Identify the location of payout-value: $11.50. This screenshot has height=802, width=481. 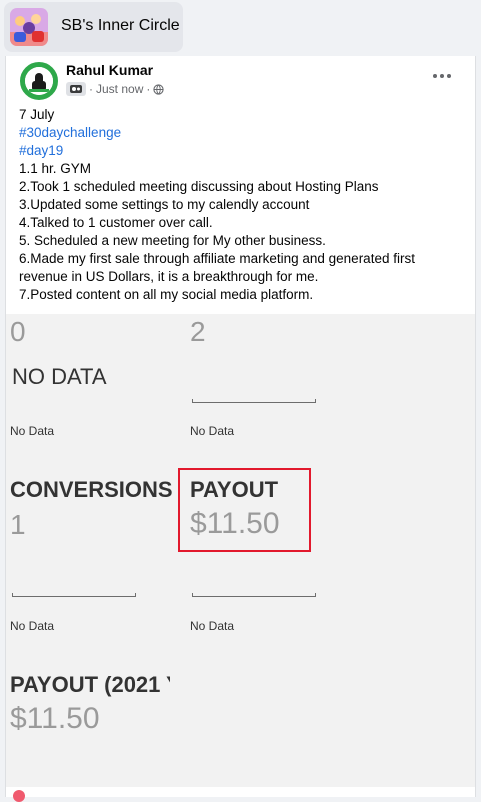
(235, 523).